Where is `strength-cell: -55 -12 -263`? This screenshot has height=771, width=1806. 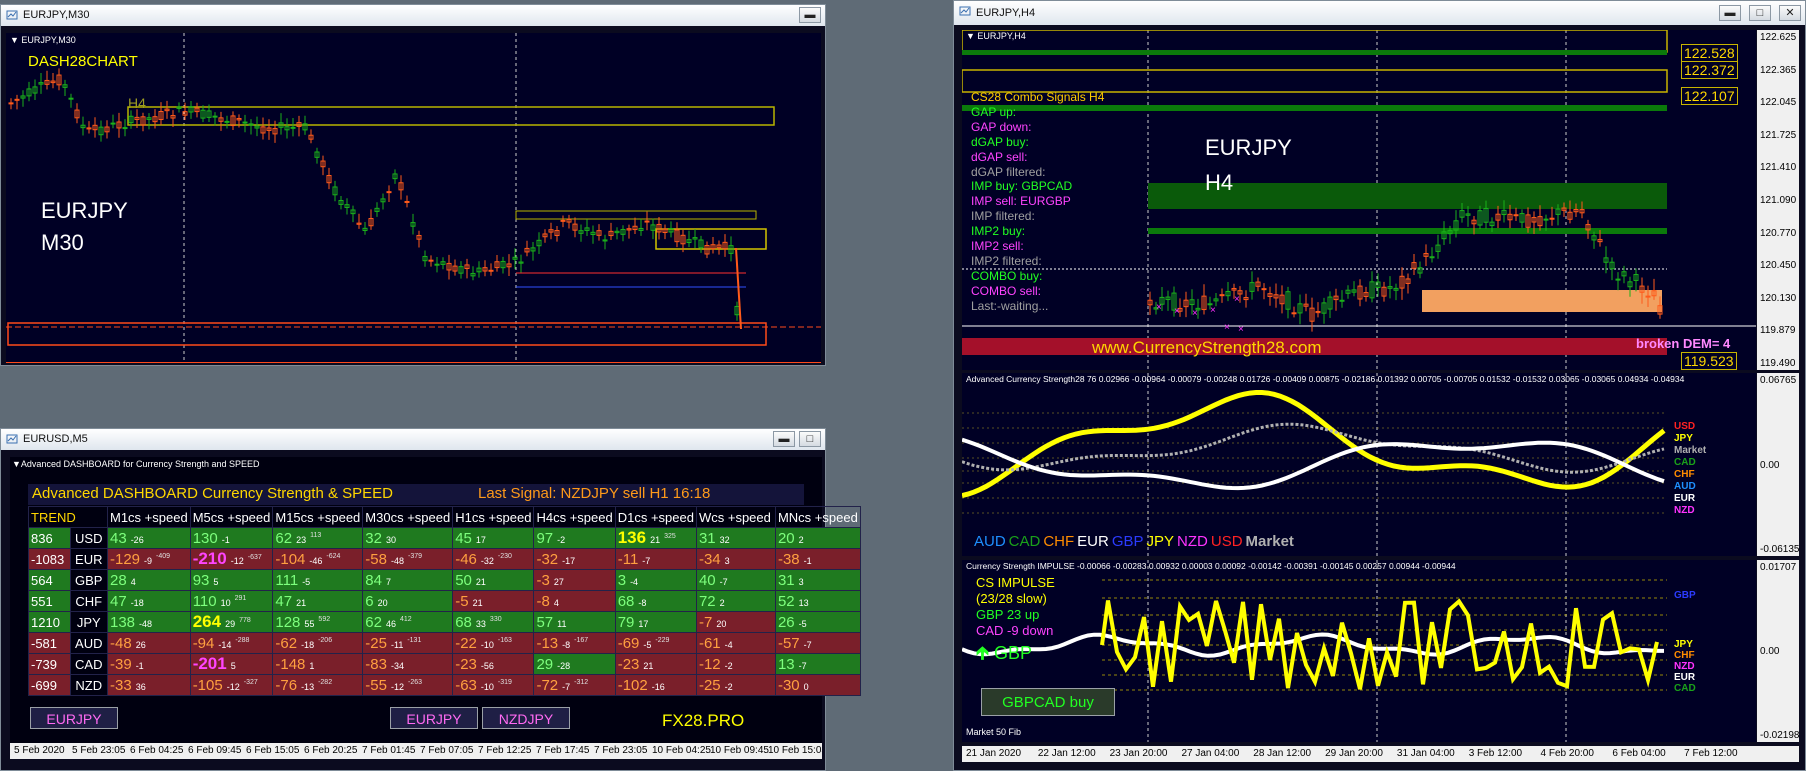 strength-cell: -55 -12 -263 is located at coordinates (408, 685).